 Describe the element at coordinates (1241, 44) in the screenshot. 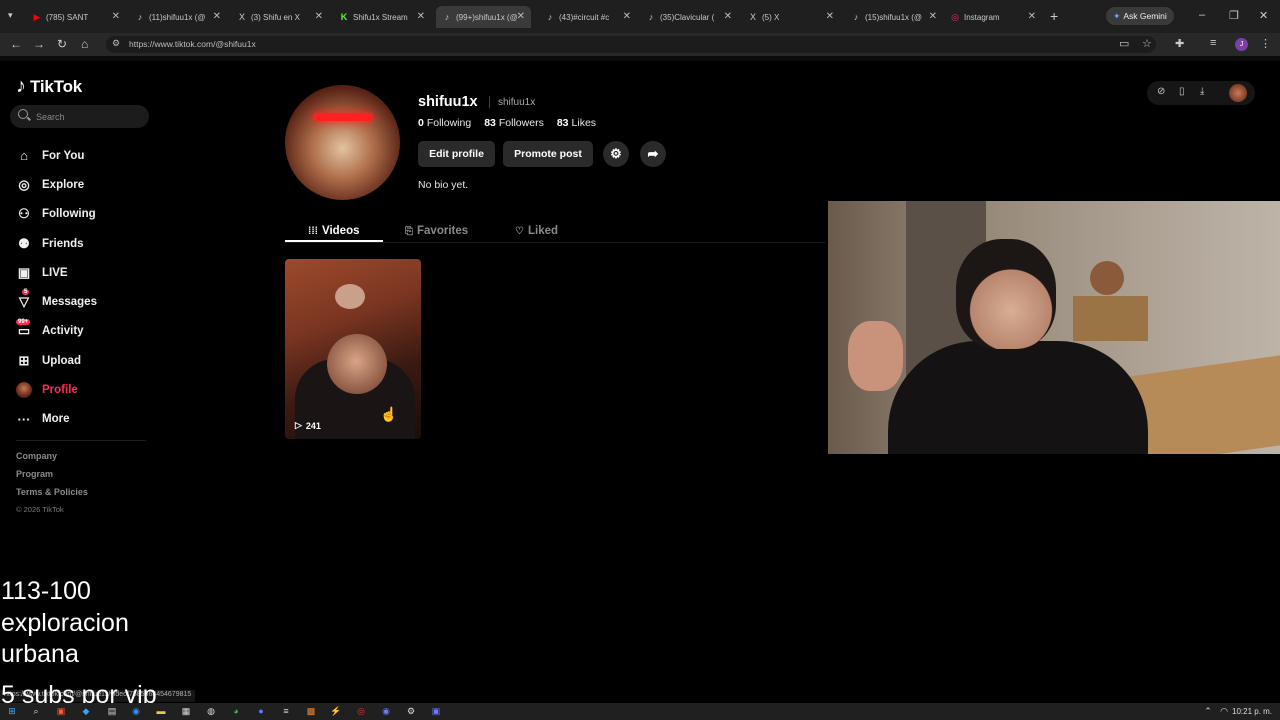

I see `browser-profile-avatar: J` at that location.